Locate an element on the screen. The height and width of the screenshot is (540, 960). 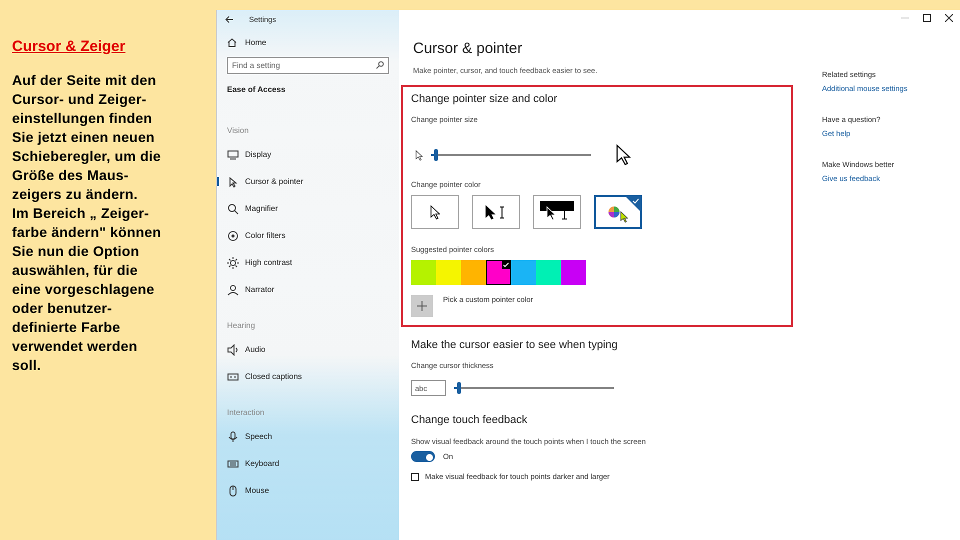
sidebar-item: Cursor & pointer is located at coordinates (308, 181).